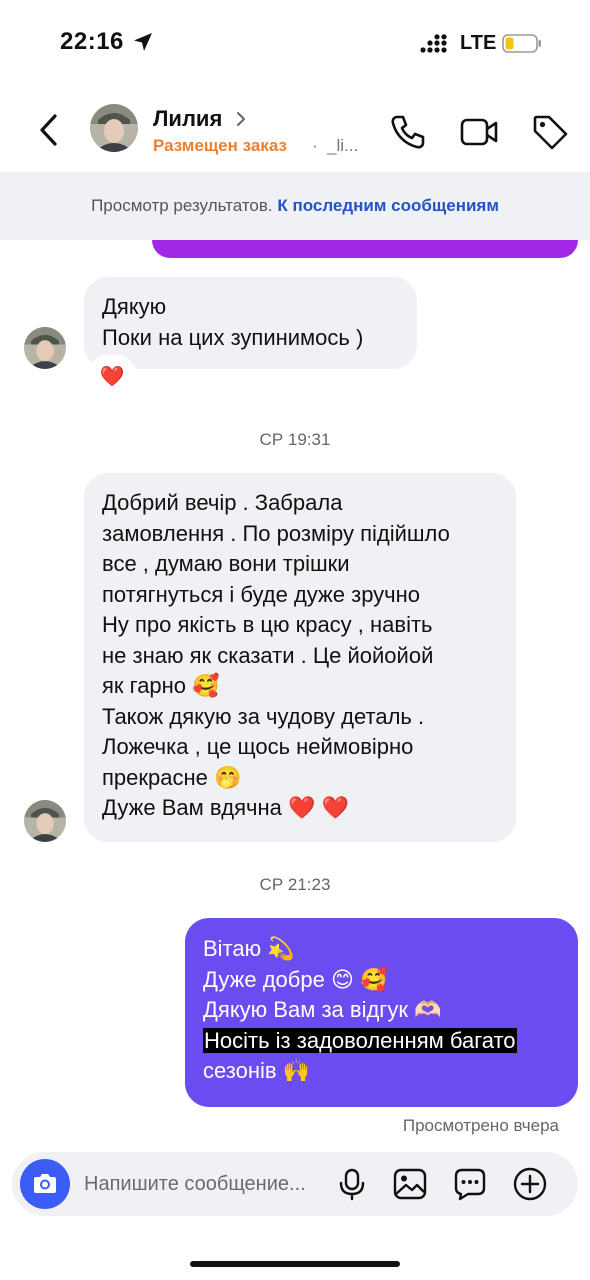 Image resolution: width=590 pixels, height=1280 pixels. Describe the element at coordinates (295, 979) in the screenshot. I see `message-line: Дуже добре 😊 🥰` at that location.